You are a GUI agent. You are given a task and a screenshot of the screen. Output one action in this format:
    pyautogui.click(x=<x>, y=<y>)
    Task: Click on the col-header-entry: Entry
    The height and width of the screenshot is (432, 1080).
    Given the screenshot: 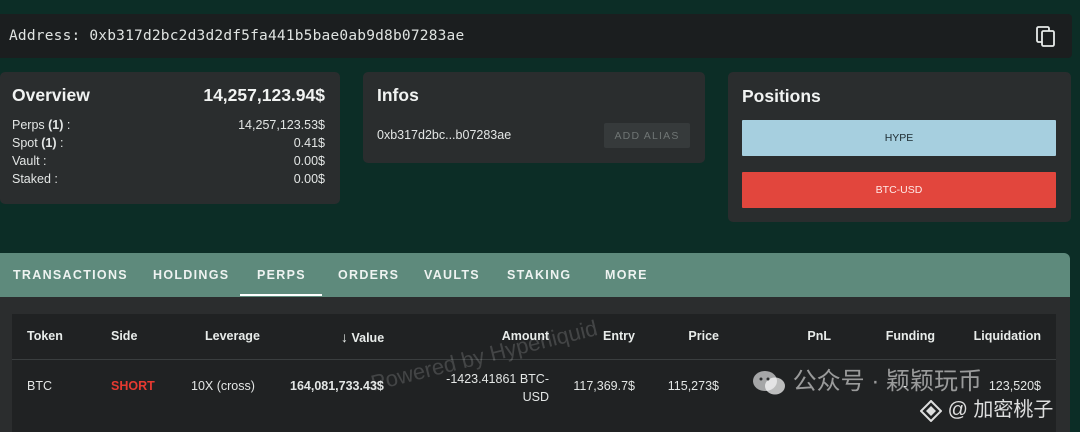 What is the action you would take?
    pyautogui.click(x=619, y=336)
    